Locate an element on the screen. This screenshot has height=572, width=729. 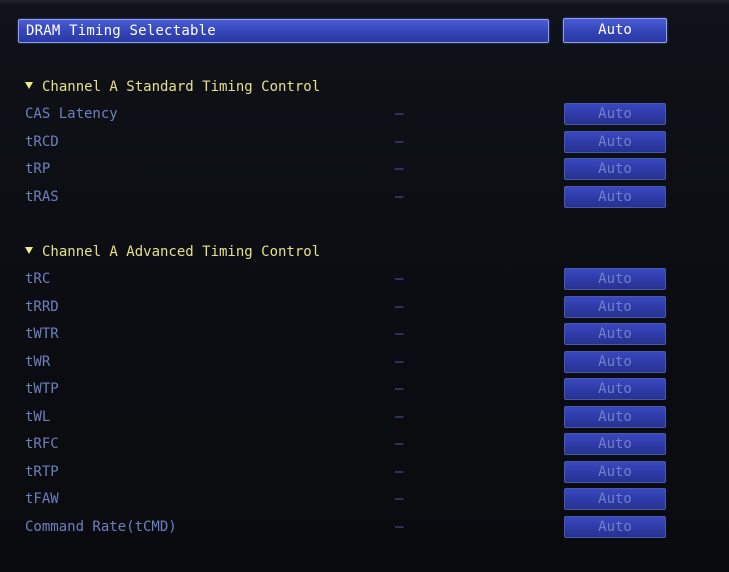
row-cas-latency-label: CAS Latency is located at coordinates (71, 114).